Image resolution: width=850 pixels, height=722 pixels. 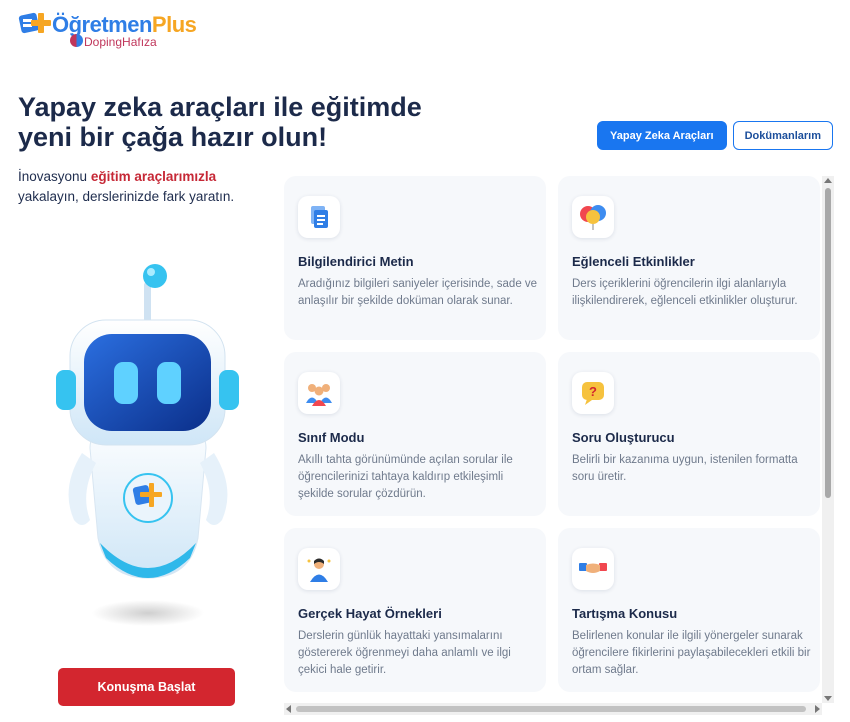 What do you see at coordinates (817, 709) in the screenshot?
I see `scroll-right-arrow-icon` at bounding box center [817, 709].